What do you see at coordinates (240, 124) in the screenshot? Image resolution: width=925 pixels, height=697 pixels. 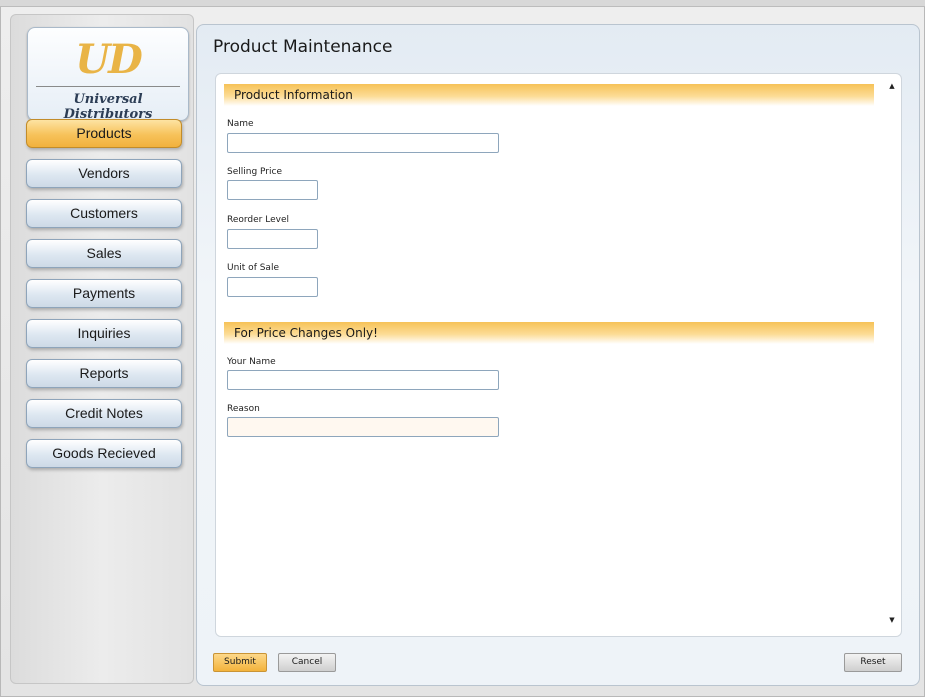 I see `name-label: Name` at bounding box center [240, 124].